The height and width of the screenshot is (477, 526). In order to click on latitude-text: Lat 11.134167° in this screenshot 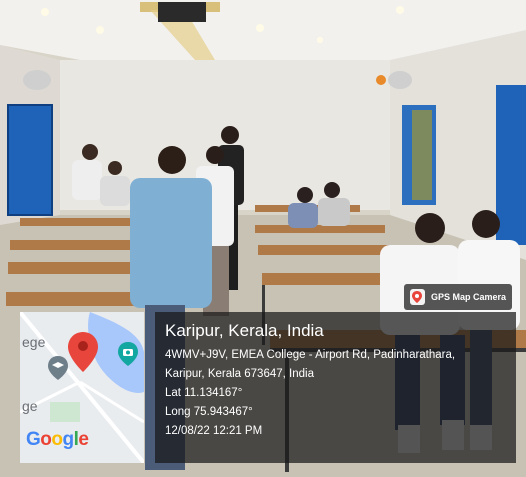, I will do `click(204, 393)`.